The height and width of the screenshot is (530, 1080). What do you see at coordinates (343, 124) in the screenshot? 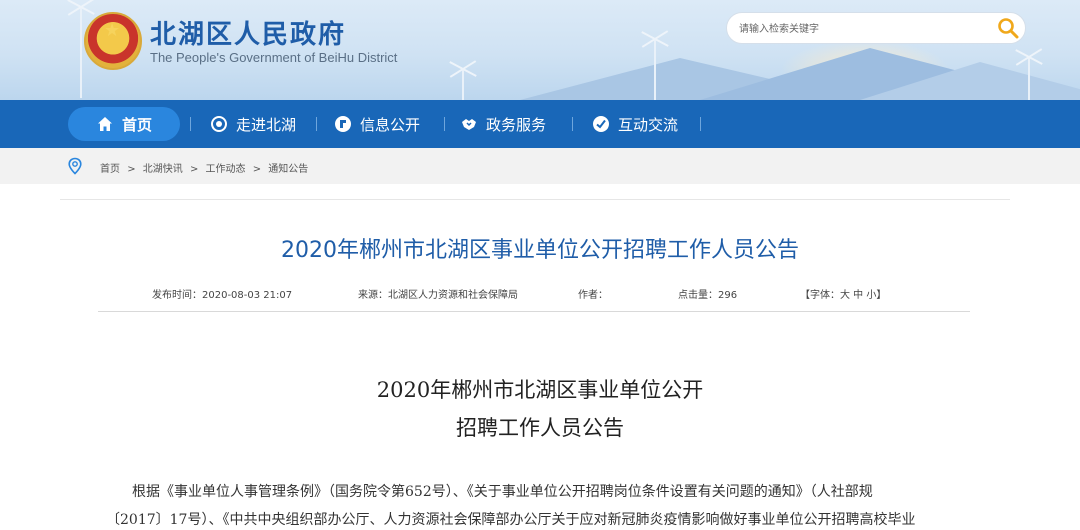
I see `info-icon` at bounding box center [343, 124].